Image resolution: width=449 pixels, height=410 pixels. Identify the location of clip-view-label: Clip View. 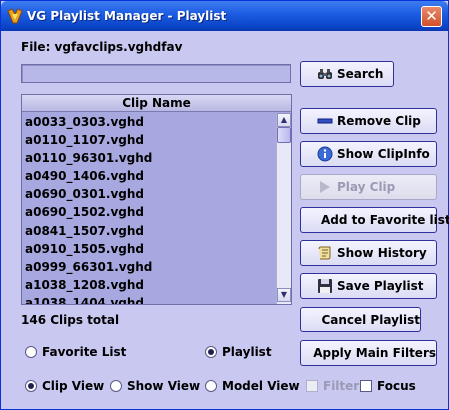
(73, 386).